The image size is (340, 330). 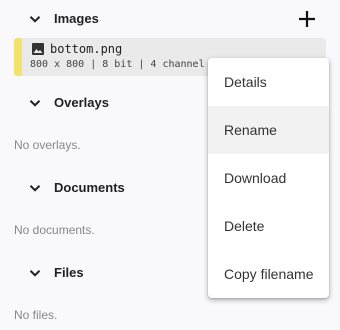 I want to click on overlays-empty-text: No overlays., so click(x=47, y=145).